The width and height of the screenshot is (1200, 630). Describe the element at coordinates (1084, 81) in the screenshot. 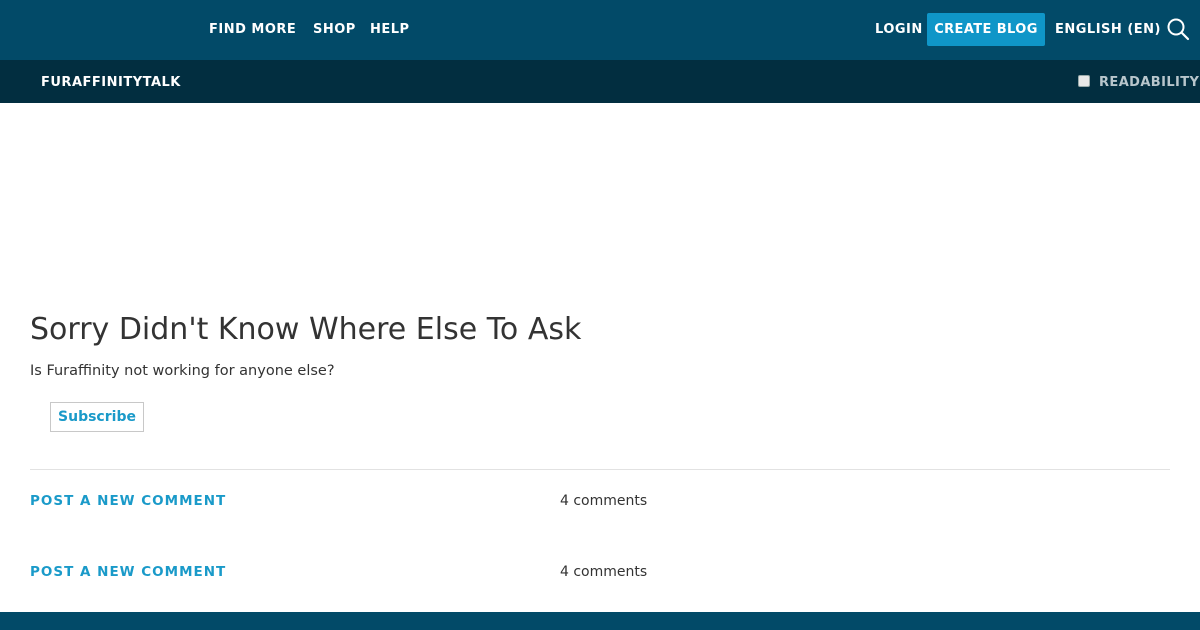

I see `readability-checkbox` at that location.